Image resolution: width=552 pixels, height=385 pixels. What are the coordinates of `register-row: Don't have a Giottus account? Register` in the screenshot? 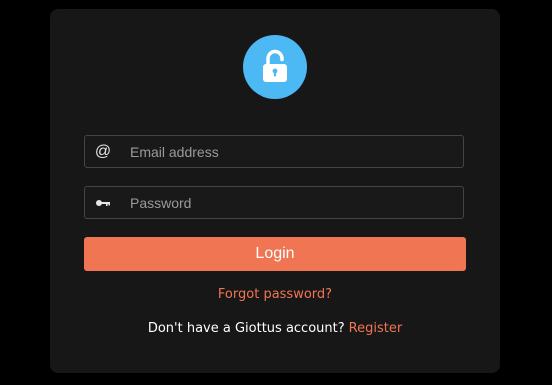 It's located at (275, 328).